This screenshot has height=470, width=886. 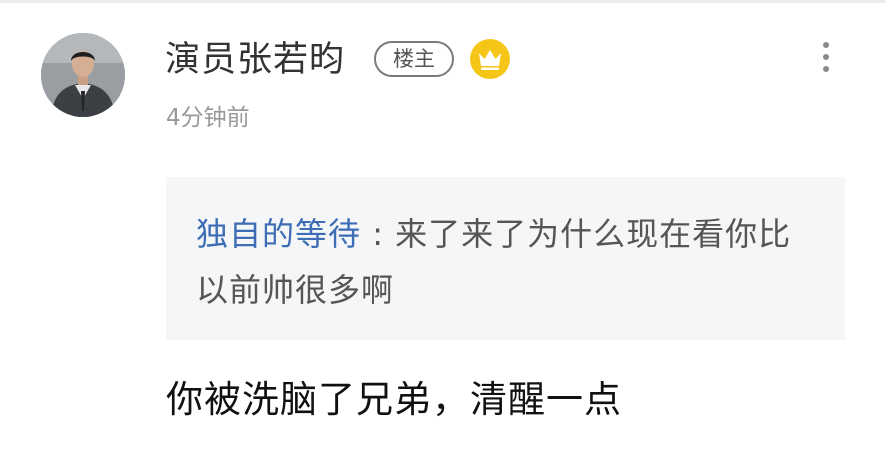 I want to click on crown-icon, so click(x=490, y=59).